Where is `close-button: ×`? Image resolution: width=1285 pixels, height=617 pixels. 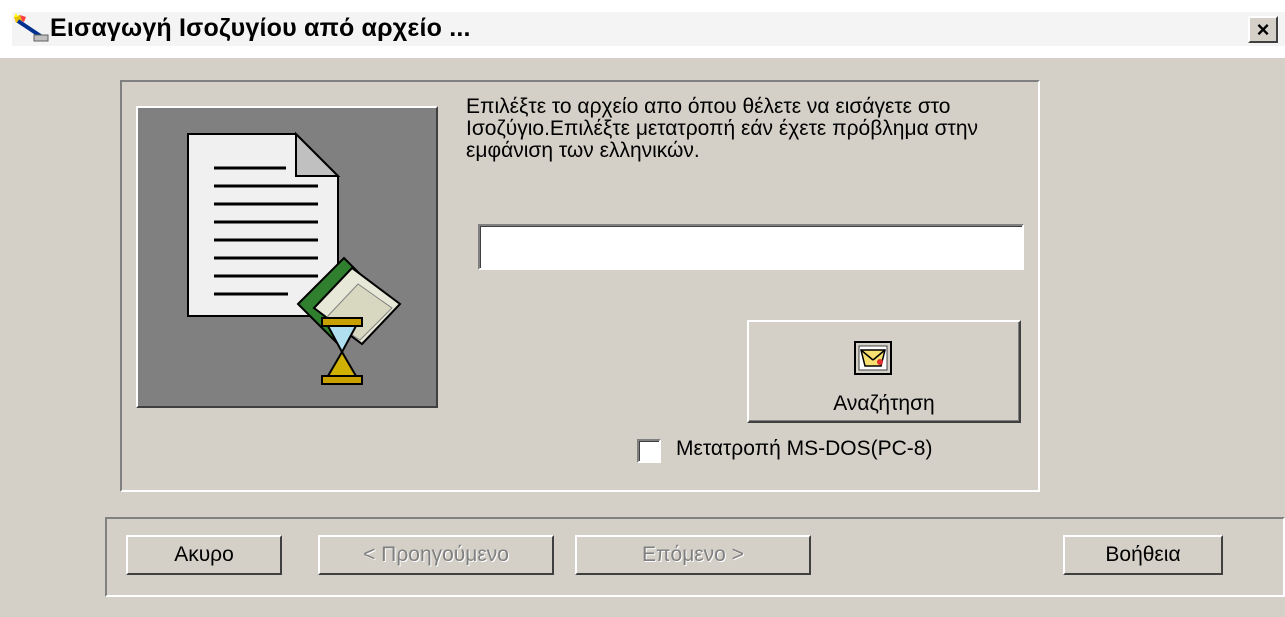 close-button: × is located at coordinates (1263, 29).